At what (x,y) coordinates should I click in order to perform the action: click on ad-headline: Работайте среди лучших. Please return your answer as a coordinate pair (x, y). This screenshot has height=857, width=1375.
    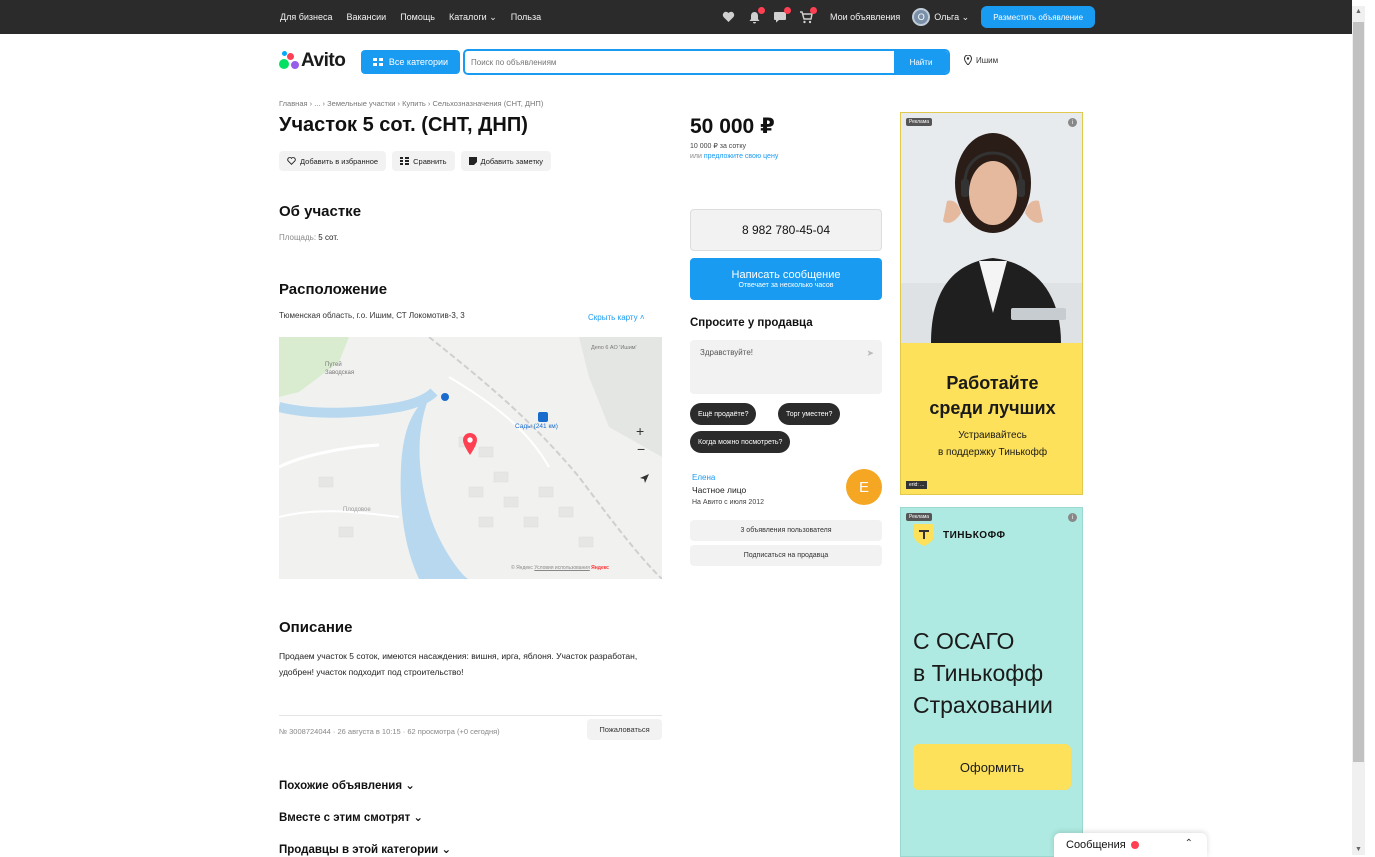
    Looking at the image, I should click on (991, 396).